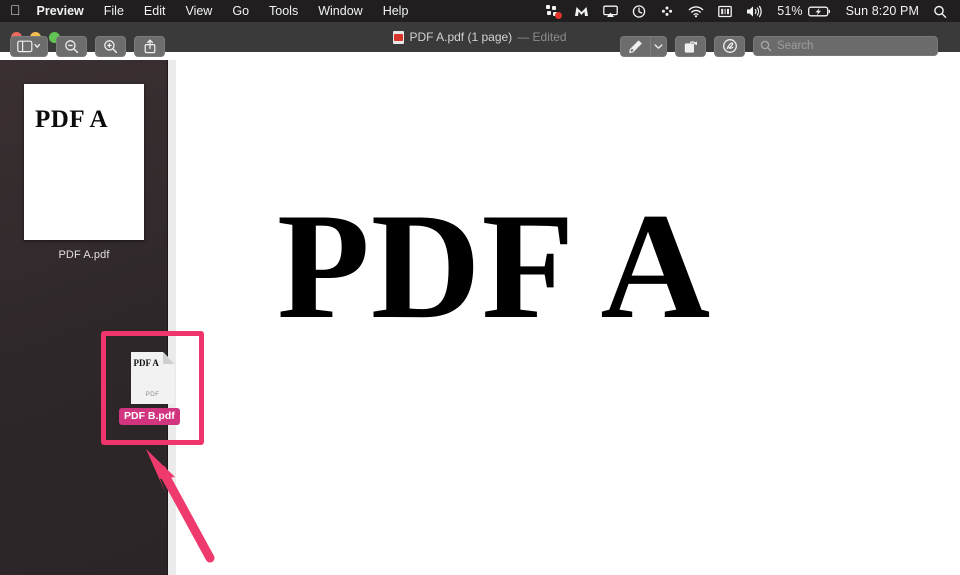 Image resolution: width=960 pixels, height=575 pixels. What do you see at coordinates (64, 11) in the screenshot?
I see `menu-item-preview: Preview` at bounding box center [64, 11].